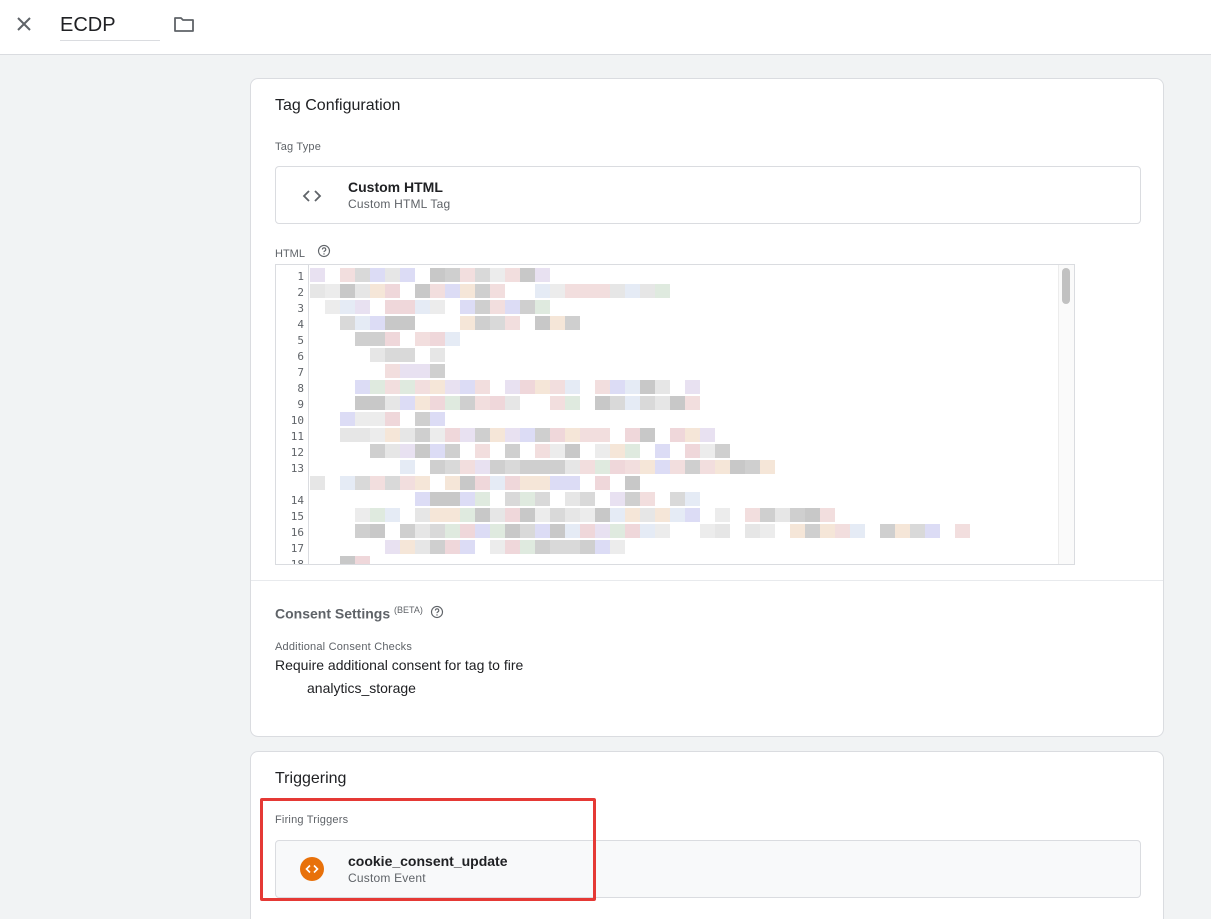  What do you see at coordinates (338, 105) in the screenshot?
I see `tag-configuration-title: Tag Configuration` at bounding box center [338, 105].